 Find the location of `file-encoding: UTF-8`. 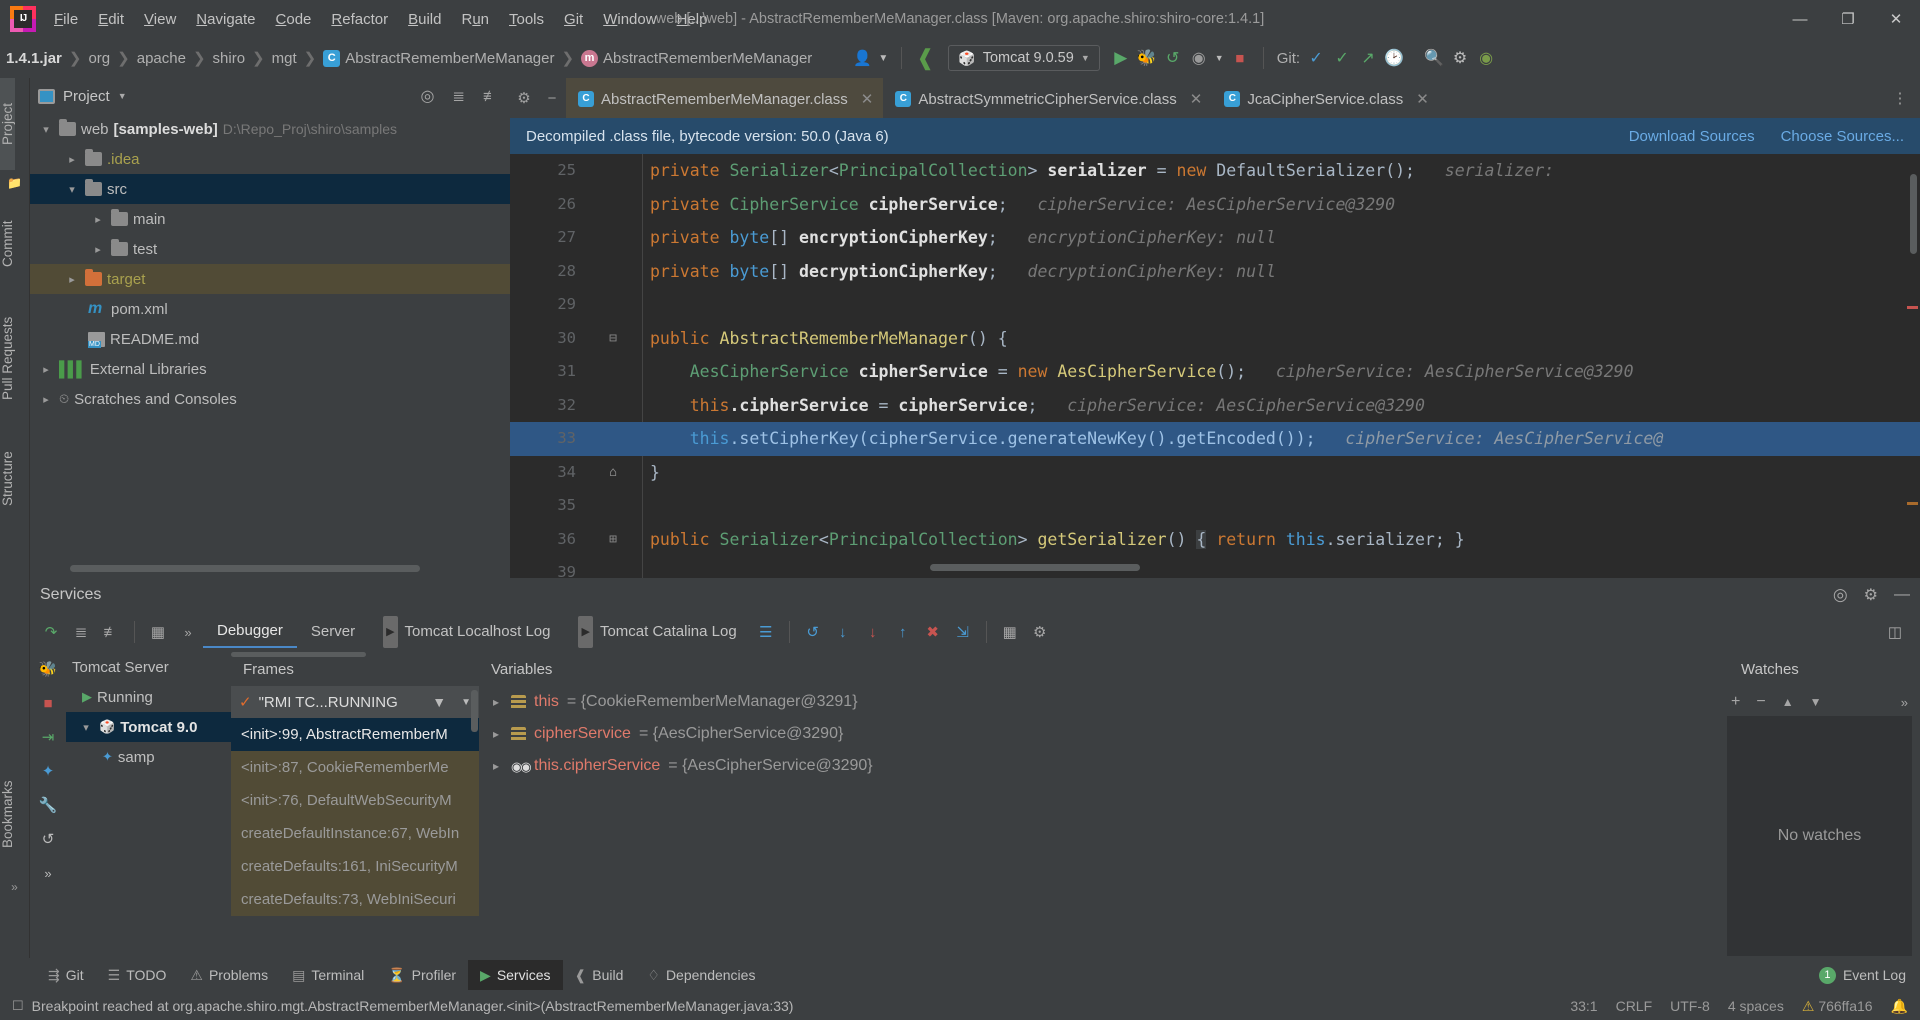

file-encoding: UTF-8 is located at coordinates (1690, 1006).